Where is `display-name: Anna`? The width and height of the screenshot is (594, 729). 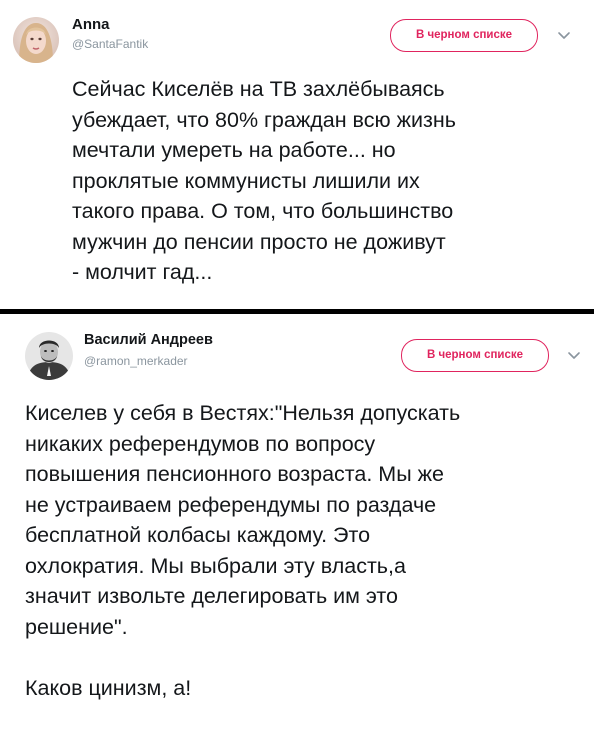 display-name: Anna is located at coordinates (91, 24).